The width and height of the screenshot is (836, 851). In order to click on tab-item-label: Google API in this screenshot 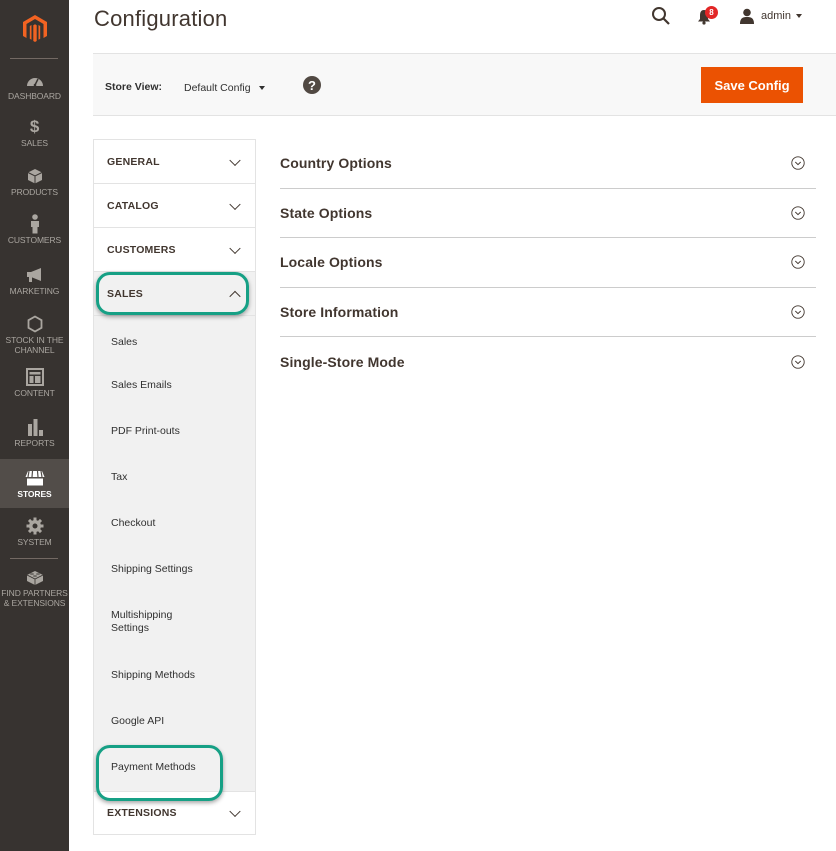, I will do `click(138, 720)`.